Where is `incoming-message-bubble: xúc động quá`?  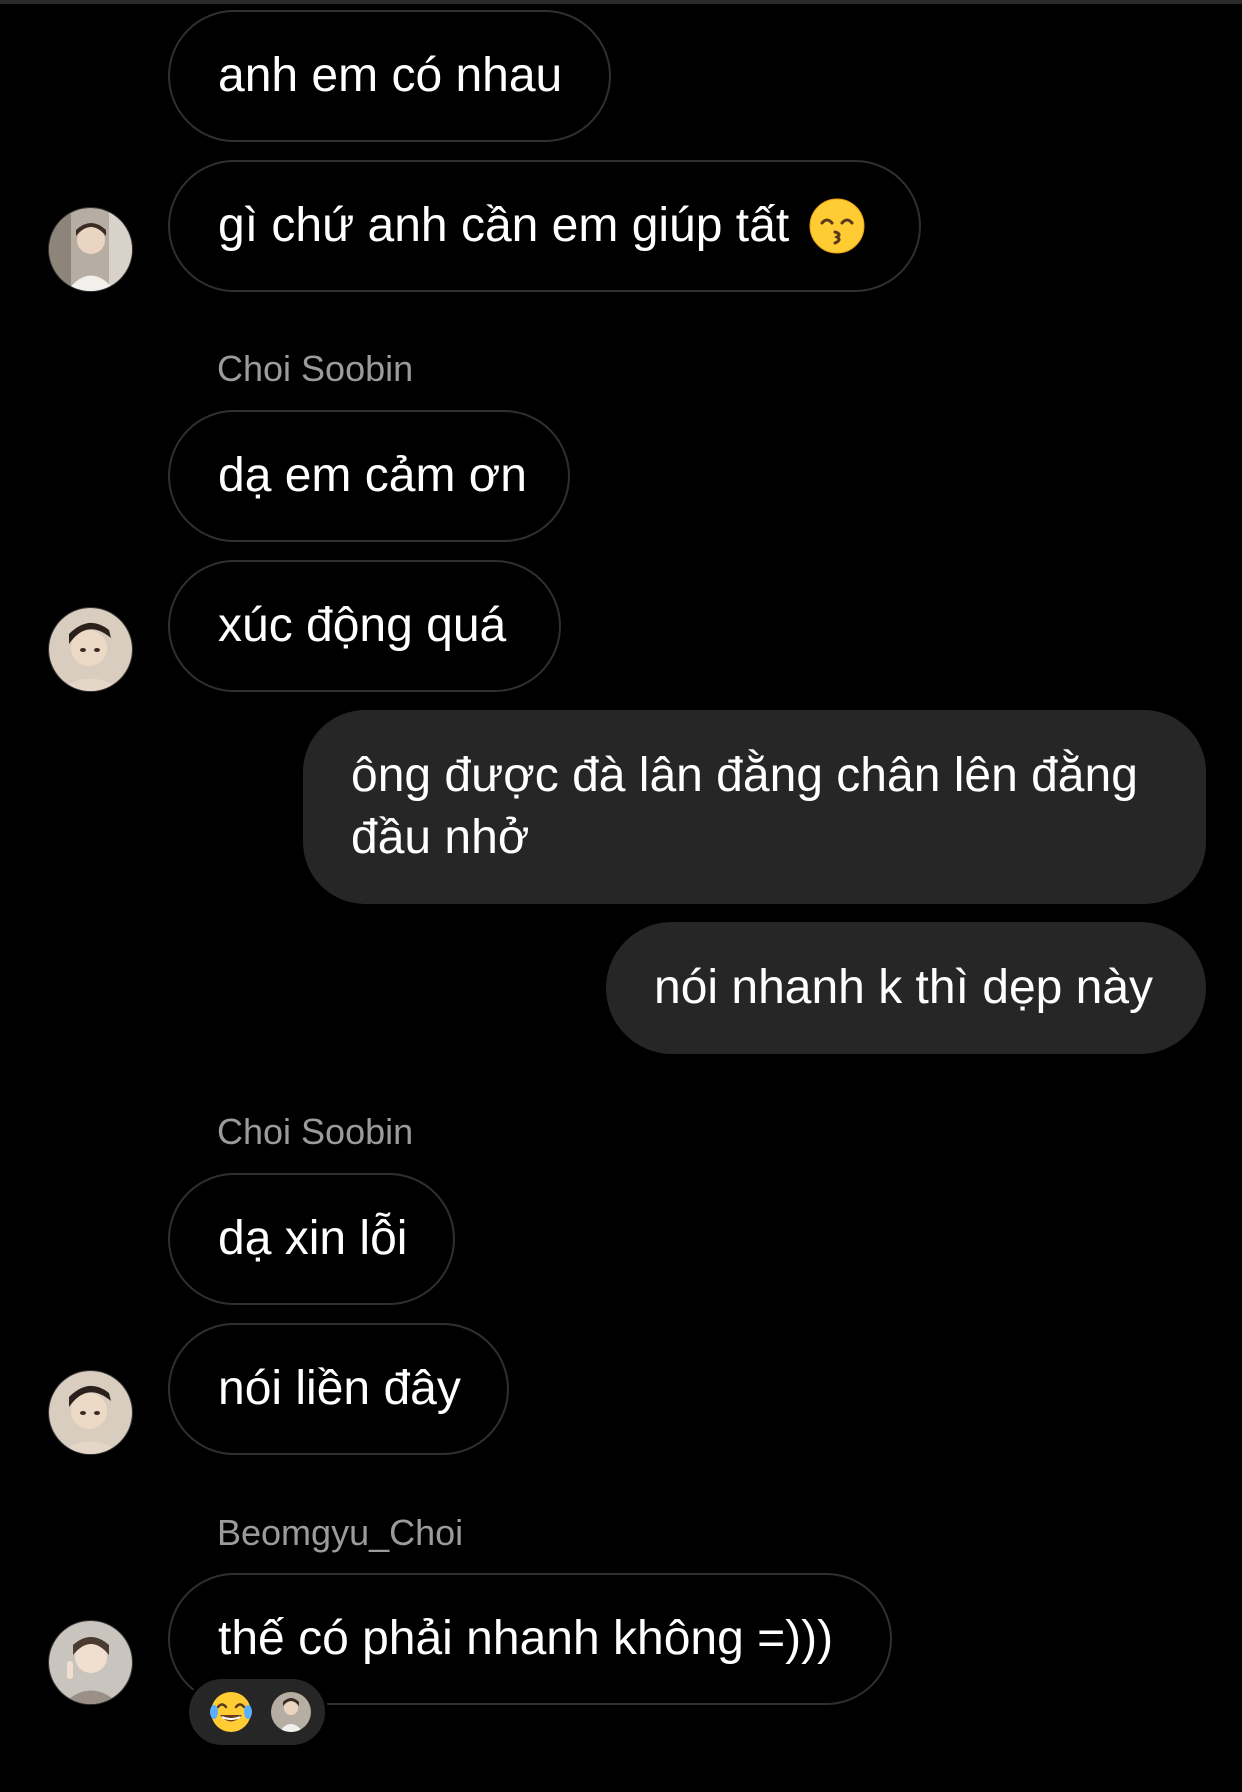
incoming-message-bubble: xúc động quá is located at coordinates (364, 626).